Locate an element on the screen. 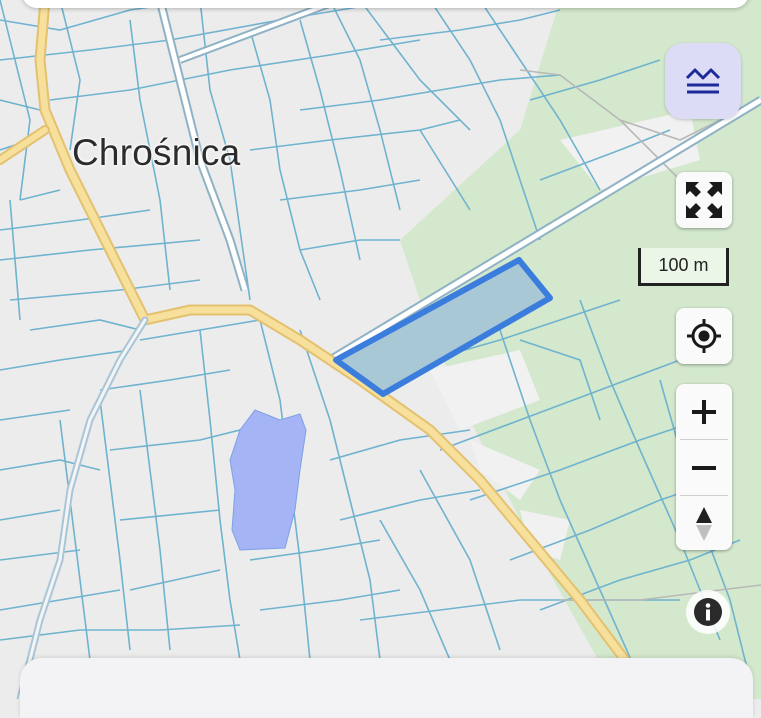 The image size is (761, 718). fullscreen-icon is located at coordinates (704, 200).